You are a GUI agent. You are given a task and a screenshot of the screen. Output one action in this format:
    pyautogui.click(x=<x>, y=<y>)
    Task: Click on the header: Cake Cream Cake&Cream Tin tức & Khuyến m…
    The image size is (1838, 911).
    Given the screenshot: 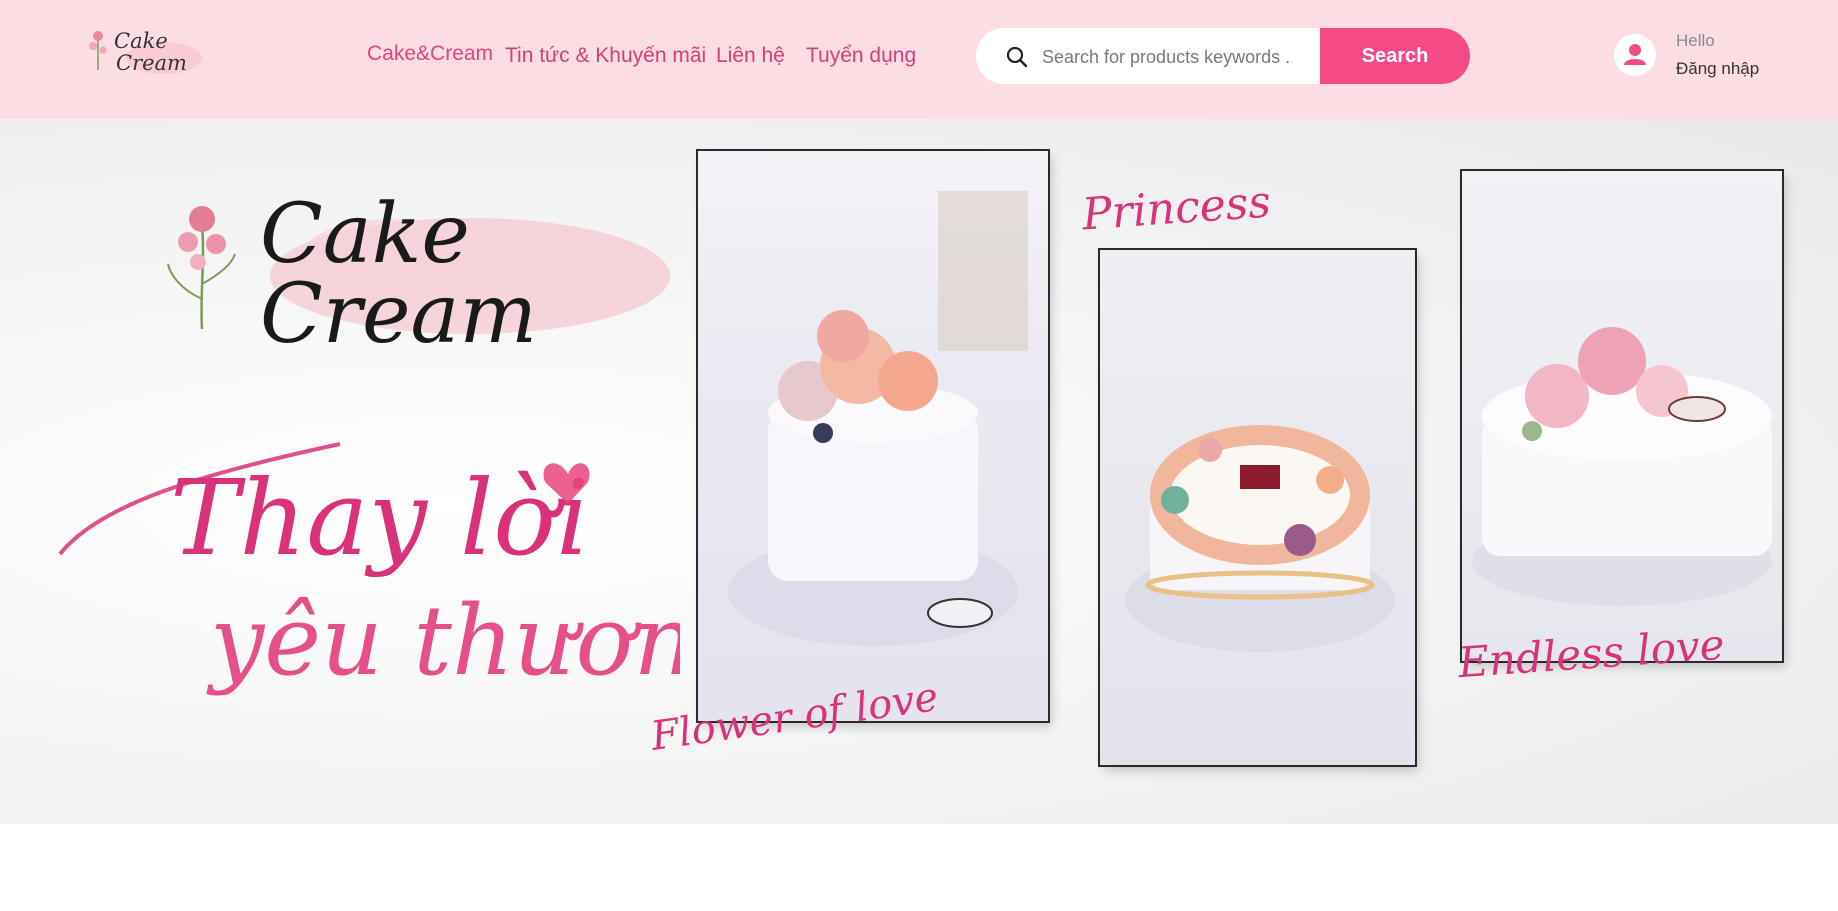 What is the action you would take?
    pyautogui.click(x=919, y=59)
    